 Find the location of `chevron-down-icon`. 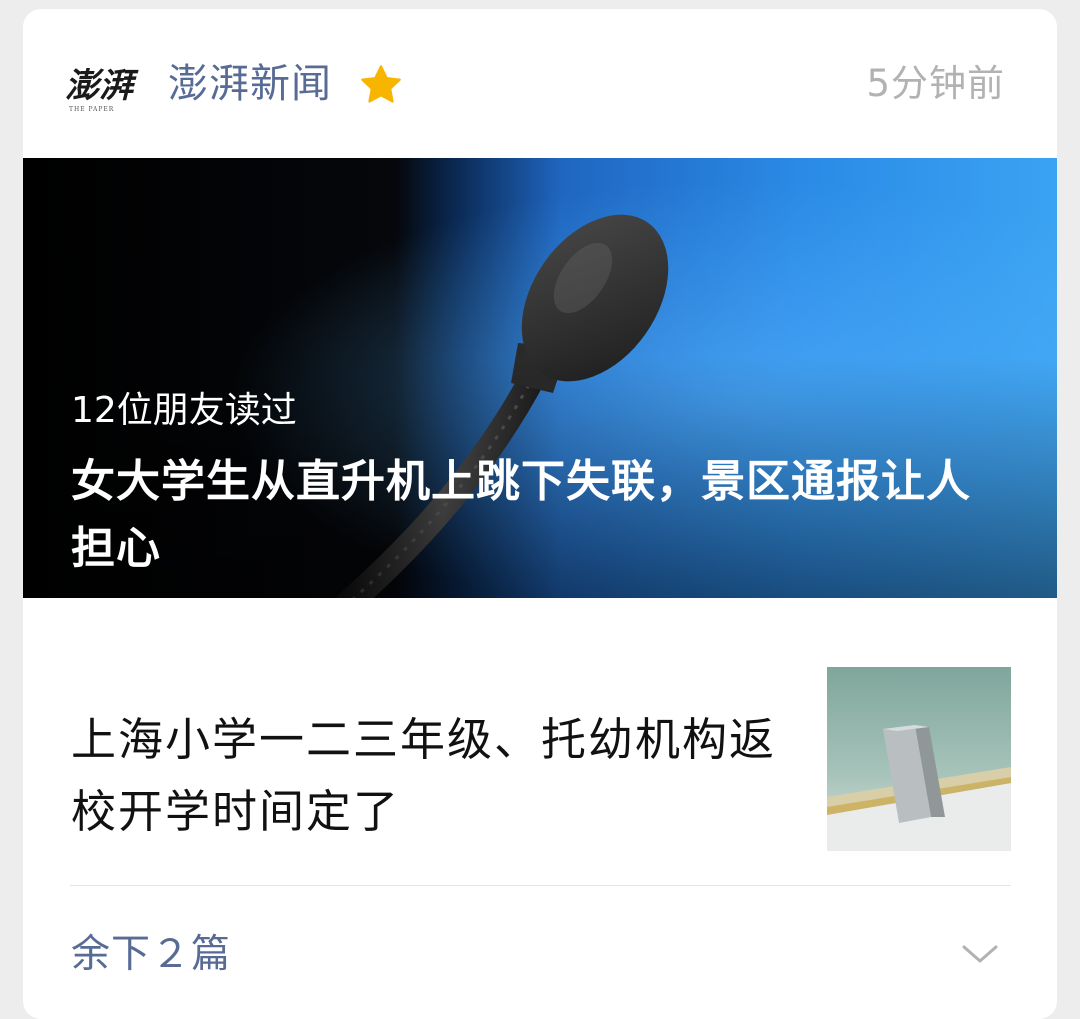

chevron-down-icon is located at coordinates (980, 954).